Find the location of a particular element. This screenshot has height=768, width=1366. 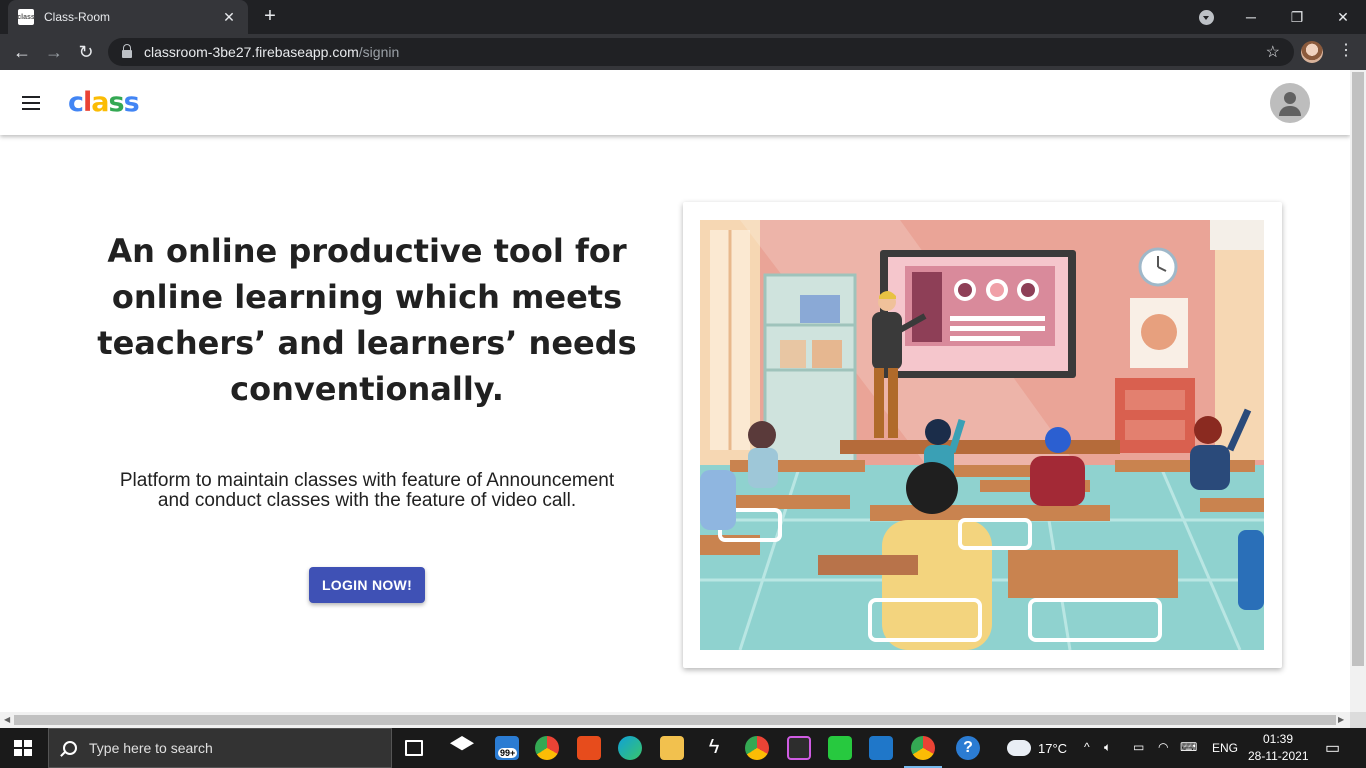

reload-icon: ↻ is located at coordinates (86, 52).